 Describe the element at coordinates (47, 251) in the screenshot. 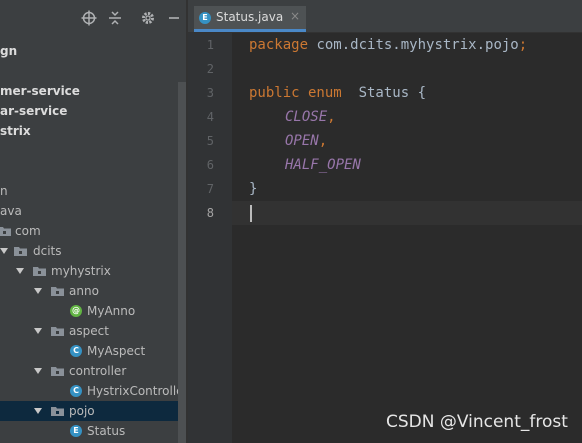

I see `tree-item-label: dcits` at that location.